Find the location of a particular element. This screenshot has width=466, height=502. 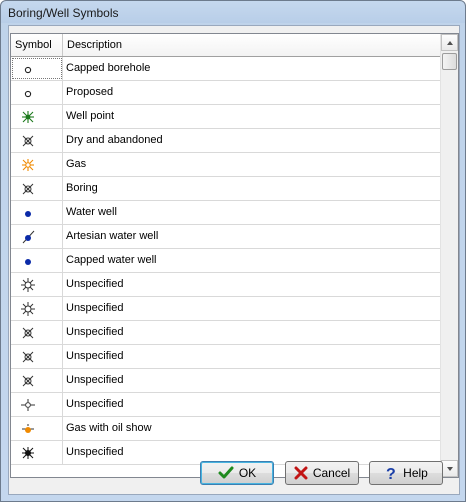

orange-oil-gas-icon is located at coordinates (28, 428).